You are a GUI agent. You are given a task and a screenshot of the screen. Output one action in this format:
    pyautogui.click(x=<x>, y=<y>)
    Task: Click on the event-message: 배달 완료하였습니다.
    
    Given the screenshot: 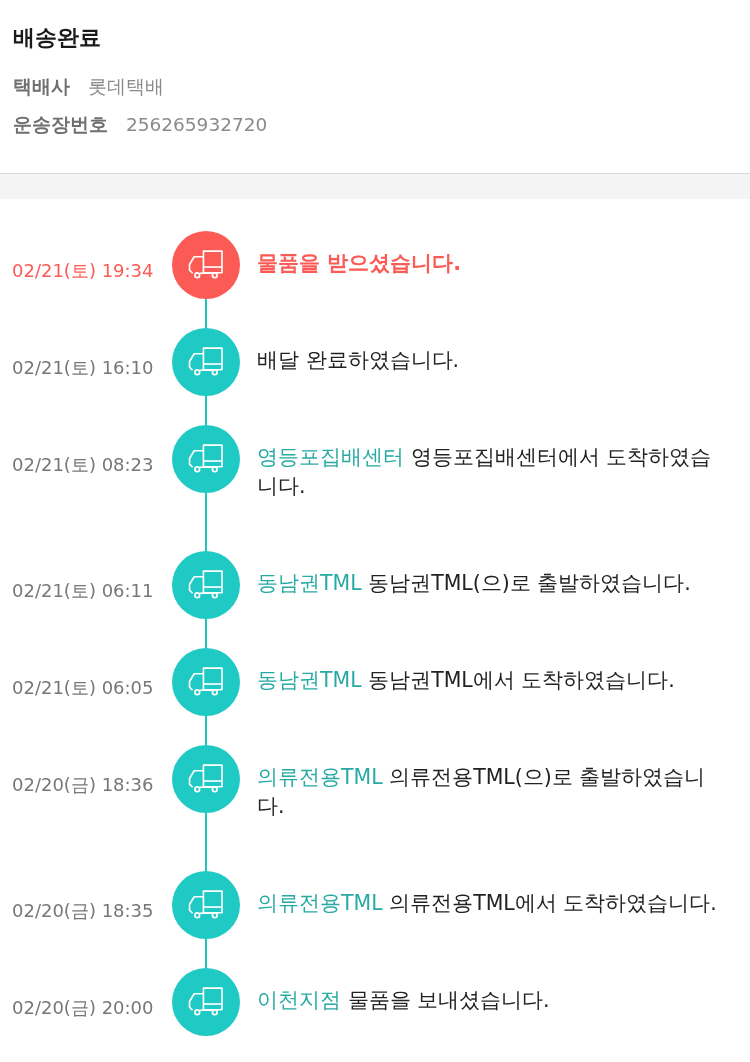 What is the action you would take?
    pyautogui.click(x=359, y=360)
    